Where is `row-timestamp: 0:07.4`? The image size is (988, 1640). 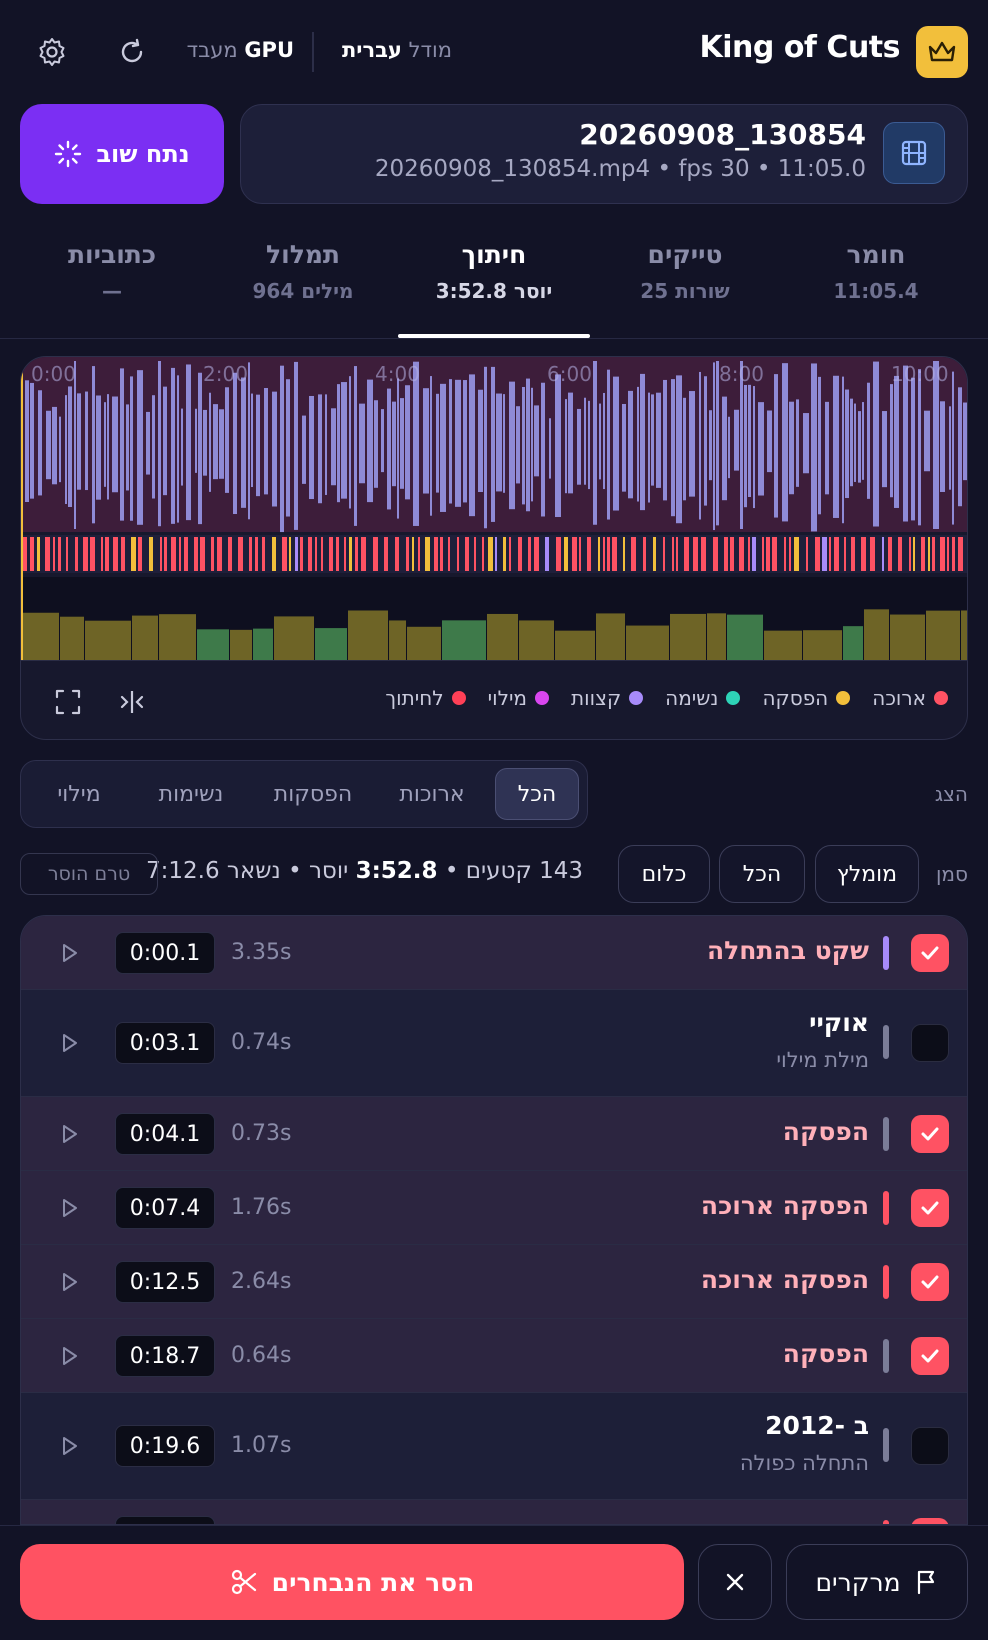
row-timestamp: 0:07.4 is located at coordinates (165, 1208).